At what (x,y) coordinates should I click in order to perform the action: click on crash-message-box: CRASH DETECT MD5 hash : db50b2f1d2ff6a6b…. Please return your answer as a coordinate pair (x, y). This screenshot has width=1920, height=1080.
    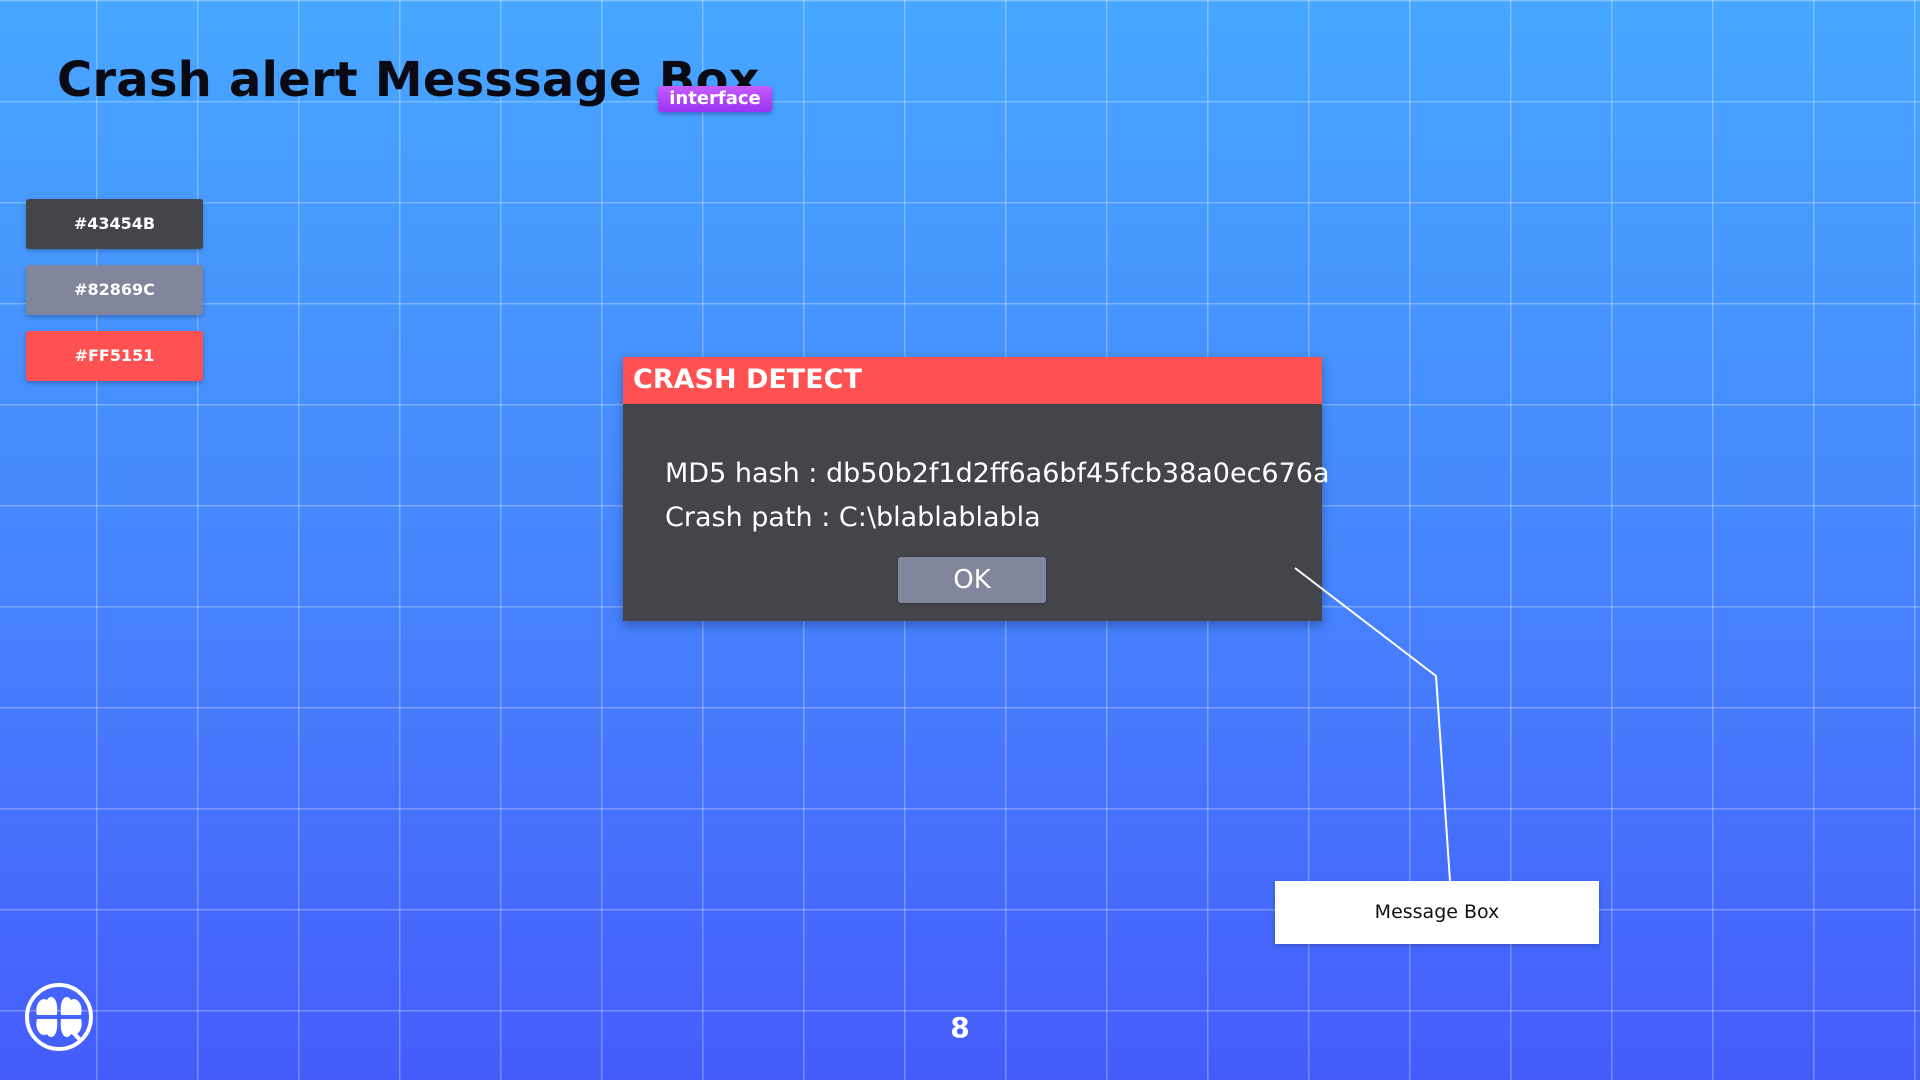
    Looking at the image, I should click on (976, 489).